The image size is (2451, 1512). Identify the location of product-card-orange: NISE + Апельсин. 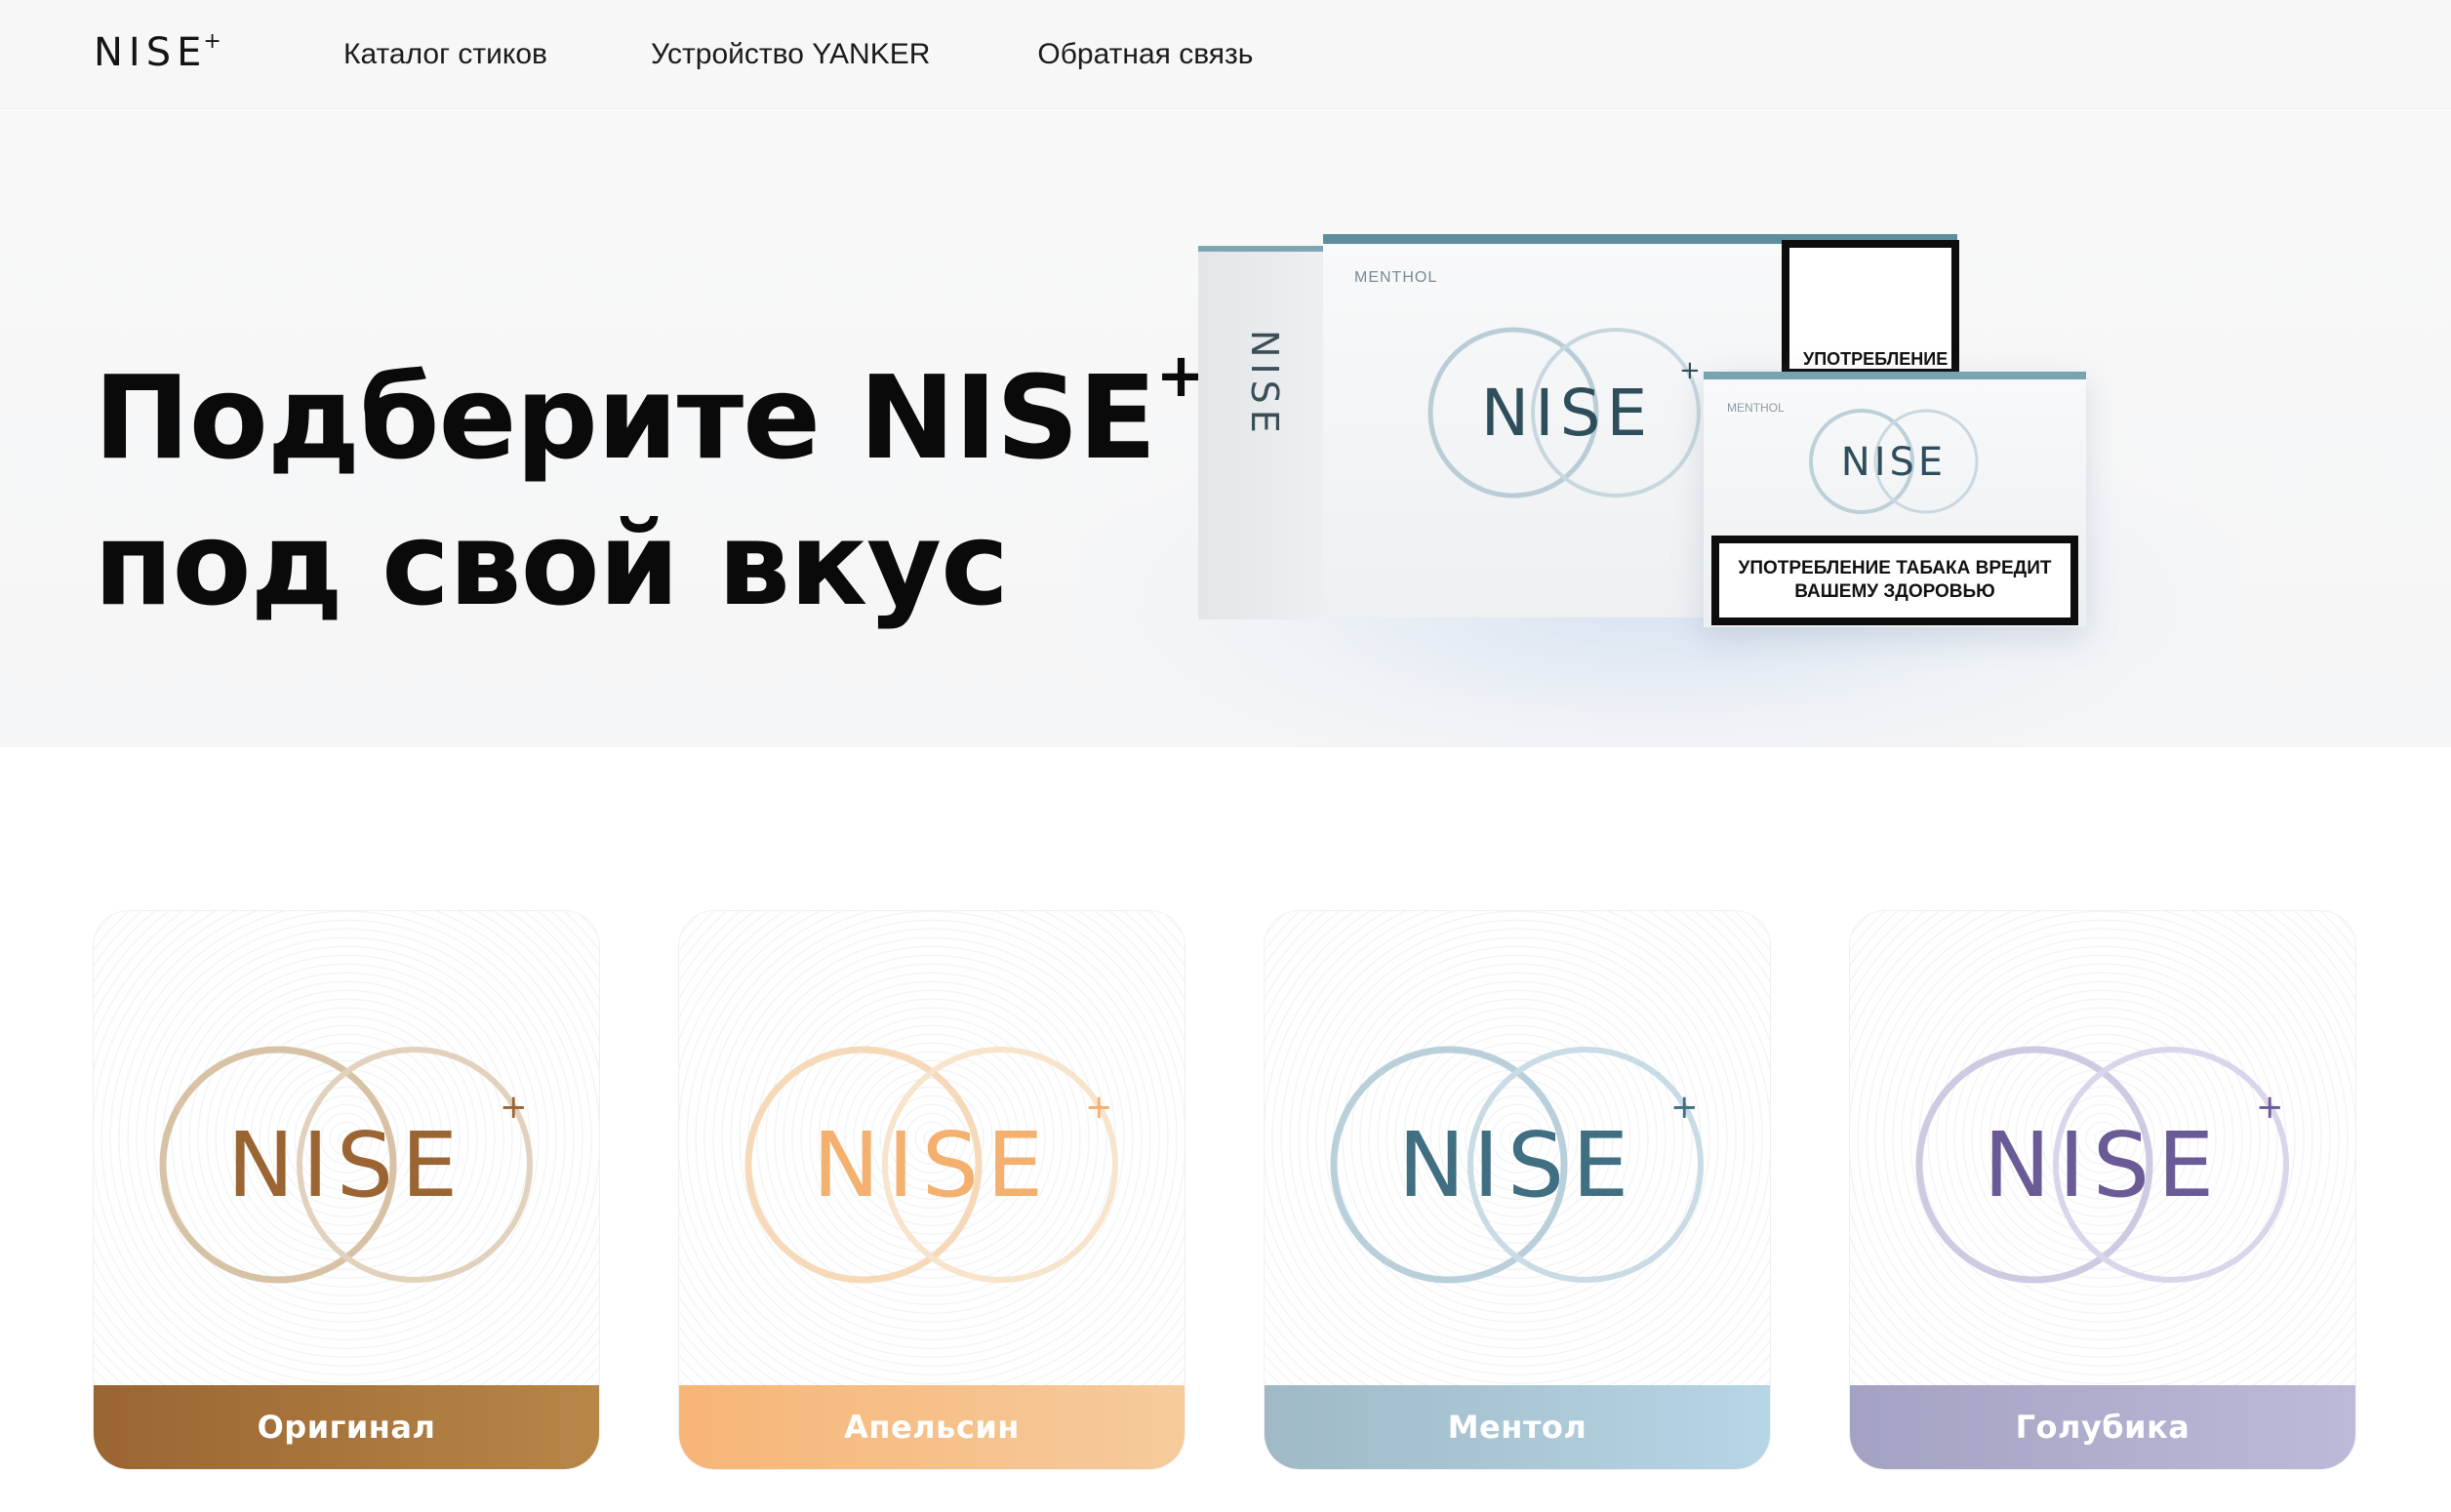
(932, 1190).